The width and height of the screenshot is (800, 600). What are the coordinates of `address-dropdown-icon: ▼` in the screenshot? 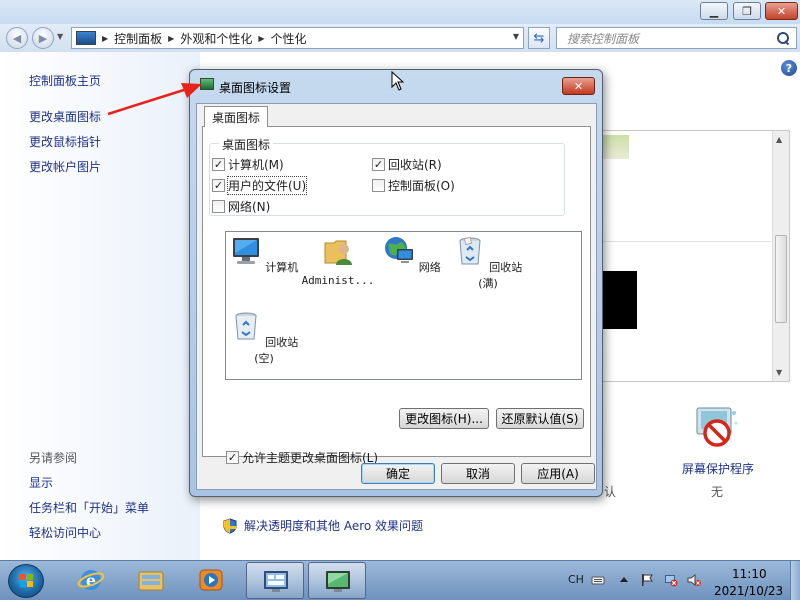 It's located at (516, 36).